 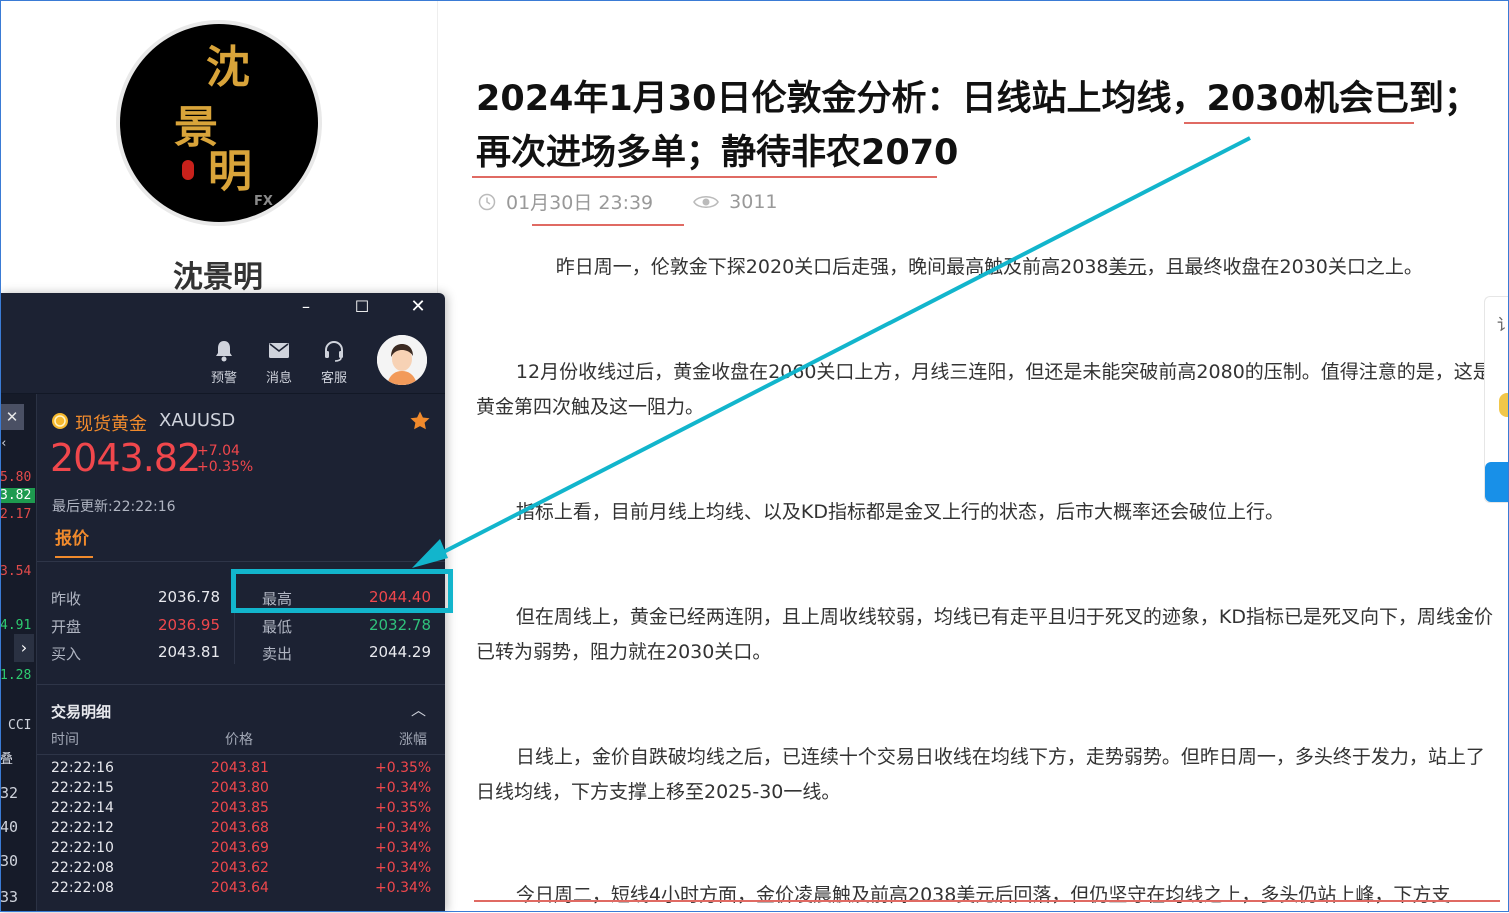 I want to click on logo-char-1: 沈, so click(x=228, y=67).